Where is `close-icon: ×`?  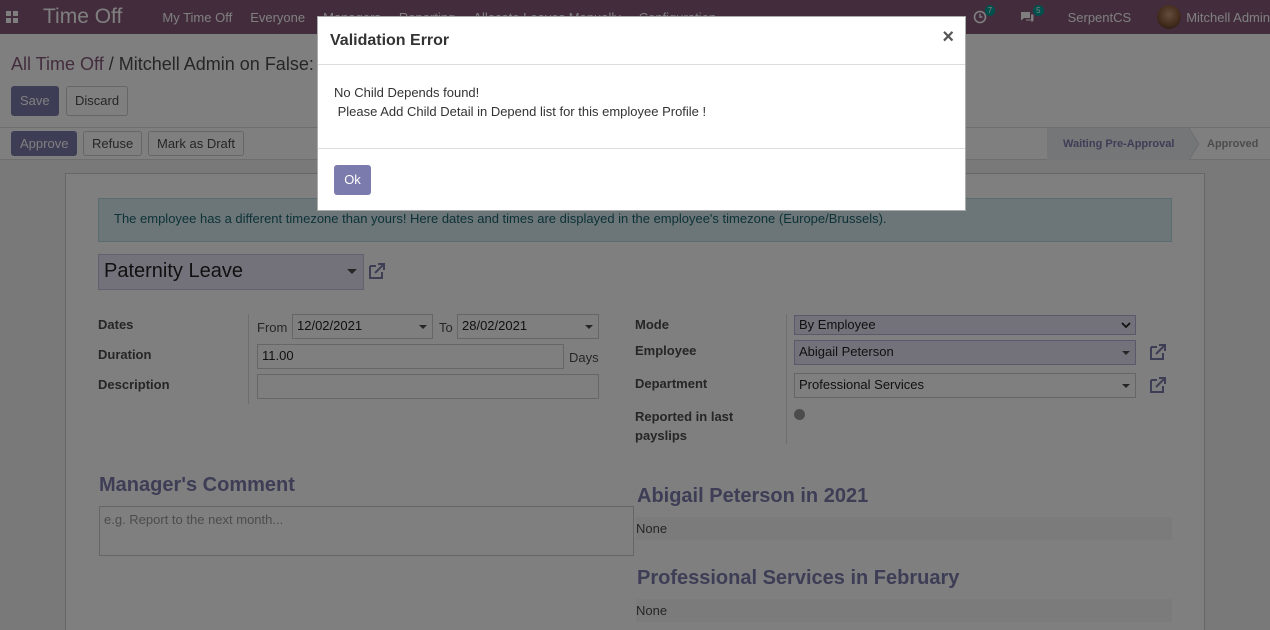 close-icon: × is located at coordinates (948, 37).